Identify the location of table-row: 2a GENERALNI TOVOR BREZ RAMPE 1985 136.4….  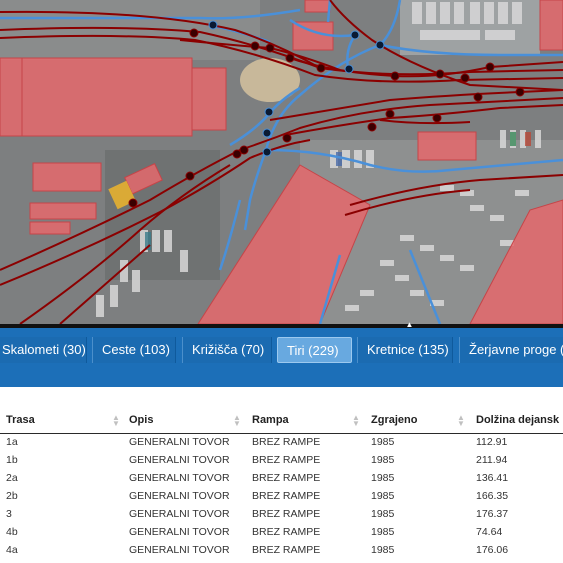
(281, 478).